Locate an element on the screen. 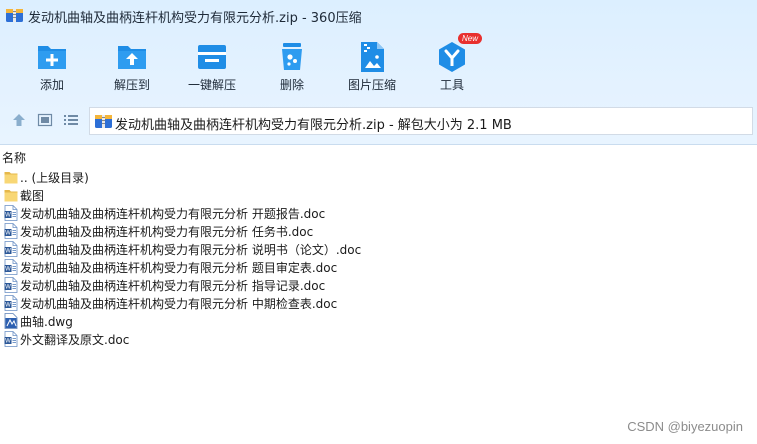 The width and height of the screenshot is (757, 444). one-click-extract-label: 一键解压 is located at coordinates (211, 85).